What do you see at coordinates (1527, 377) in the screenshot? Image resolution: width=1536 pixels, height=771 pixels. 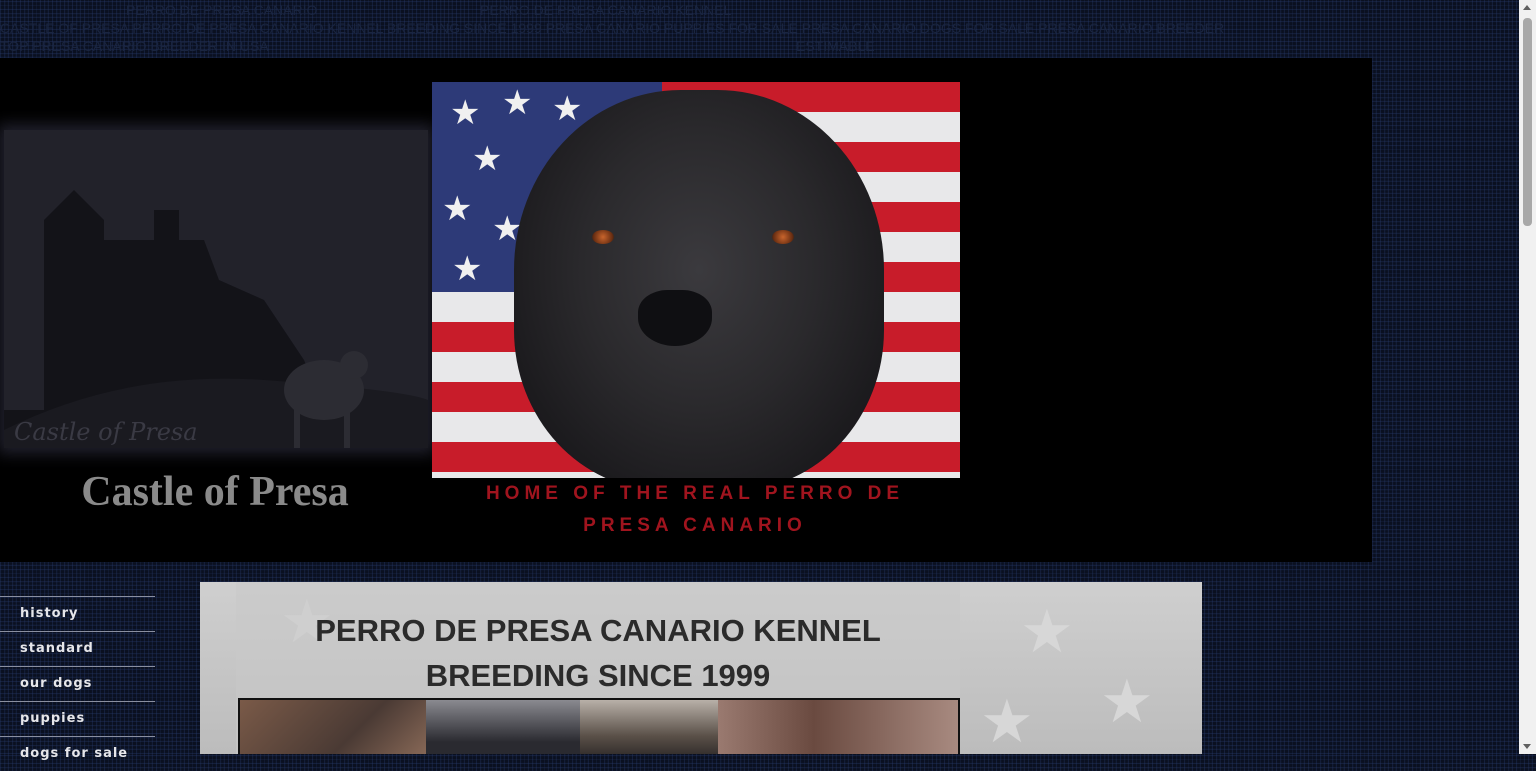 I see `page-scrollbar` at bounding box center [1527, 377].